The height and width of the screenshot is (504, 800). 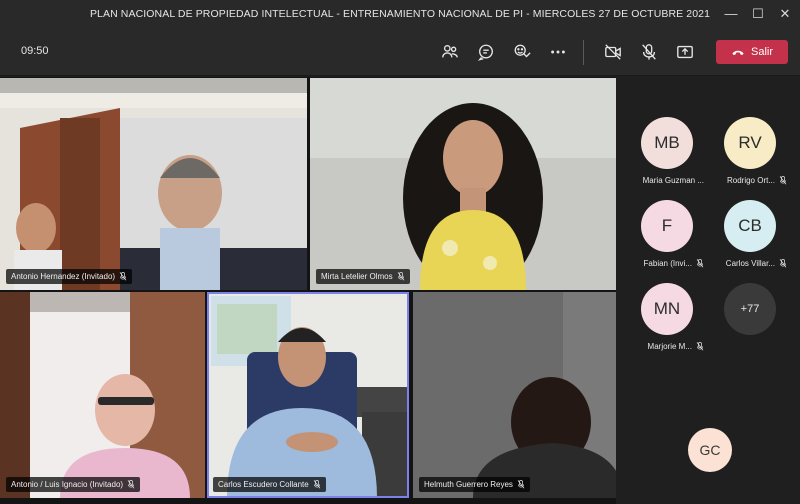 What do you see at coordinates (761, 52) in the screenshot?
I see `leave-label: Salir` at bounding box center [761, 52].